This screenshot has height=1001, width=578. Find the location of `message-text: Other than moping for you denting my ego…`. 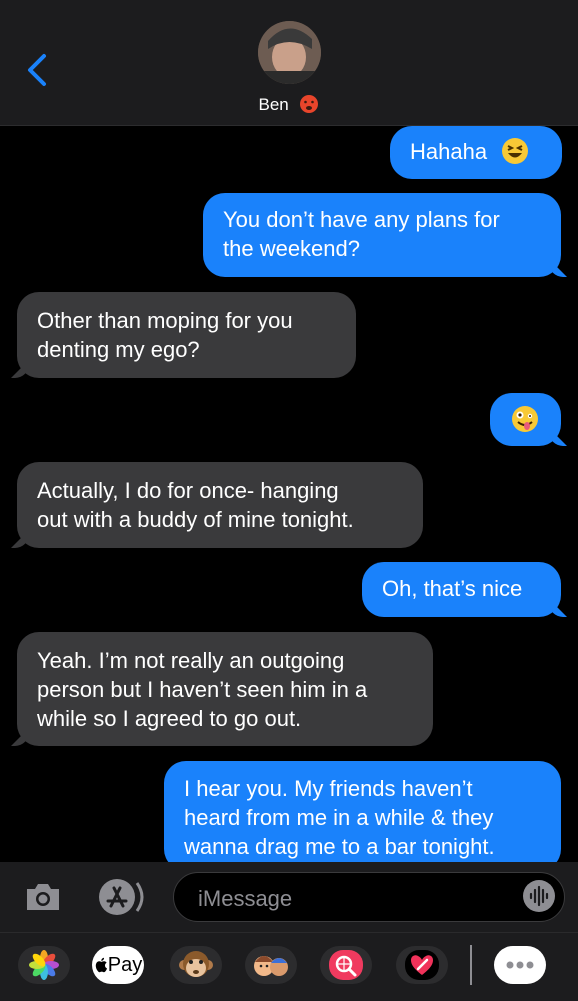

message-text: Other than moping for you denting my ego… is located at coordinates (165, 335).